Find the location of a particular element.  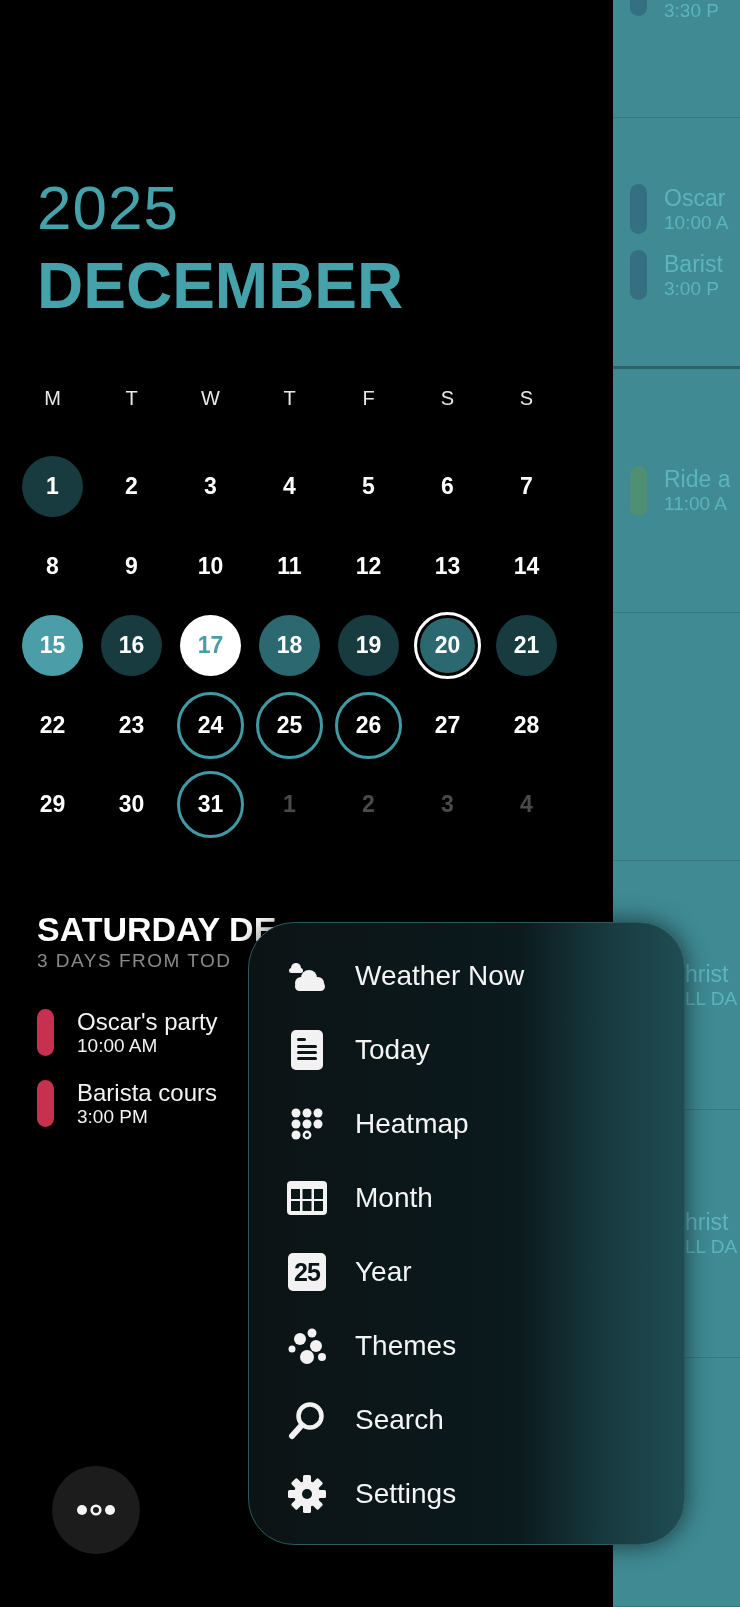

day-cell: 9 is located at coordinates (131, 566).